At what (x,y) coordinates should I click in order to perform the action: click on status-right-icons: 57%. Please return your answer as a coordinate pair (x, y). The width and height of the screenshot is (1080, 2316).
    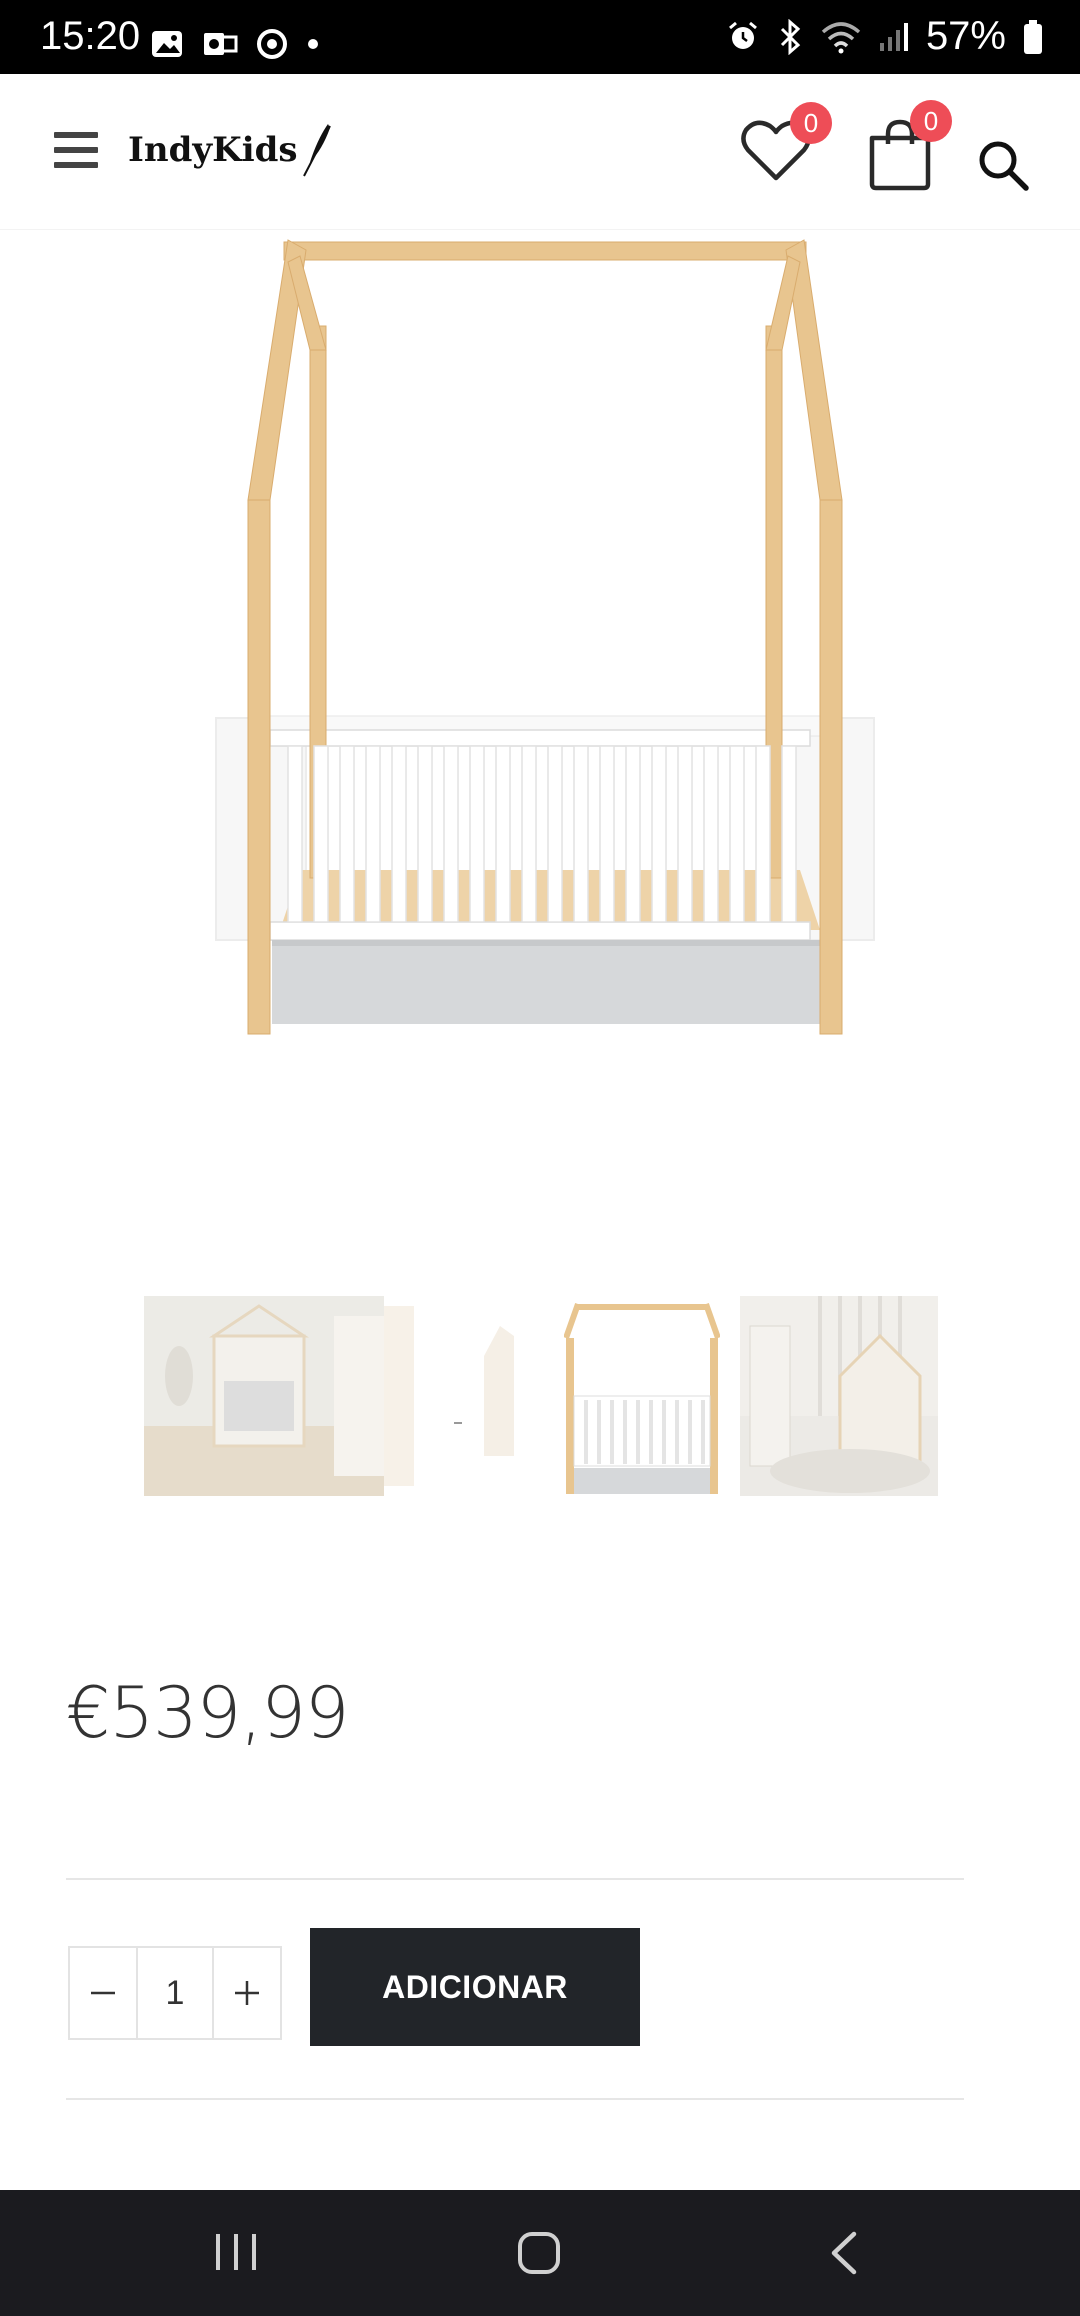
    Looking at the image, I should click on (885, 36).